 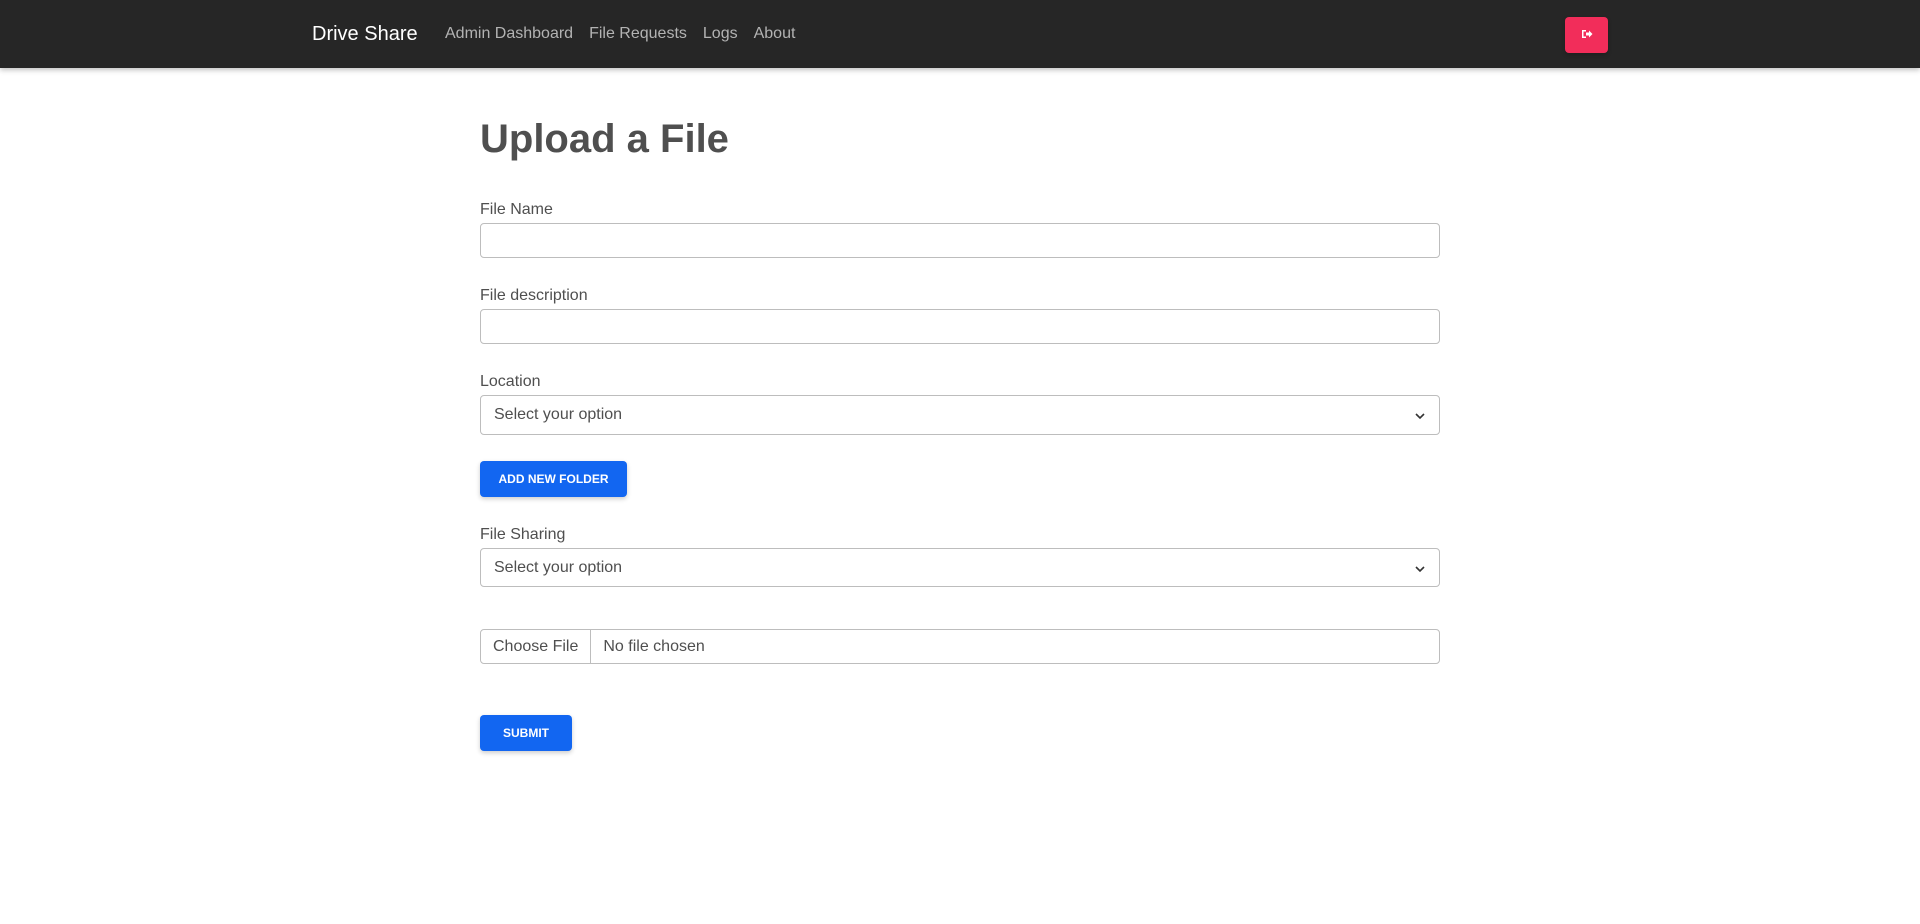 What do you see at coordinates (558, 414) in the screenshot?
I see `location-selected-value: Select your option` at bounding box center [558, 414].